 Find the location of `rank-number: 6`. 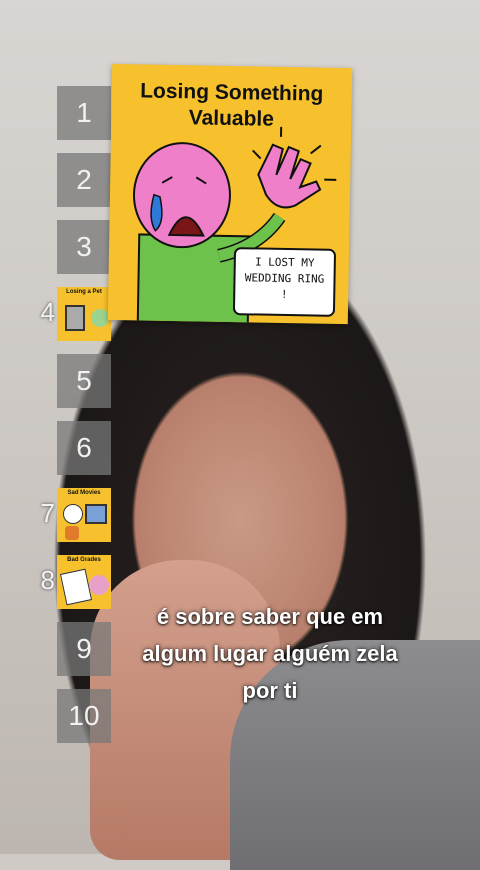

rank-number: 6 is located at coordinates (84, 448).